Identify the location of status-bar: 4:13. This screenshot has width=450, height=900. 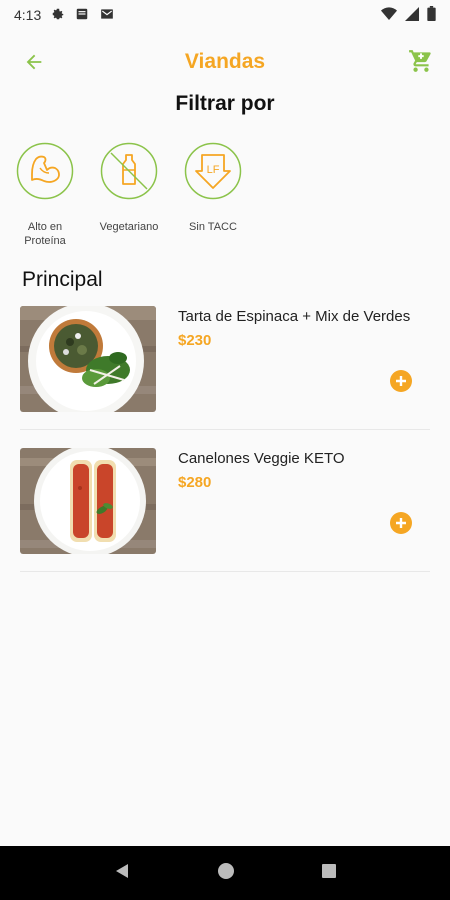
(225, 15).